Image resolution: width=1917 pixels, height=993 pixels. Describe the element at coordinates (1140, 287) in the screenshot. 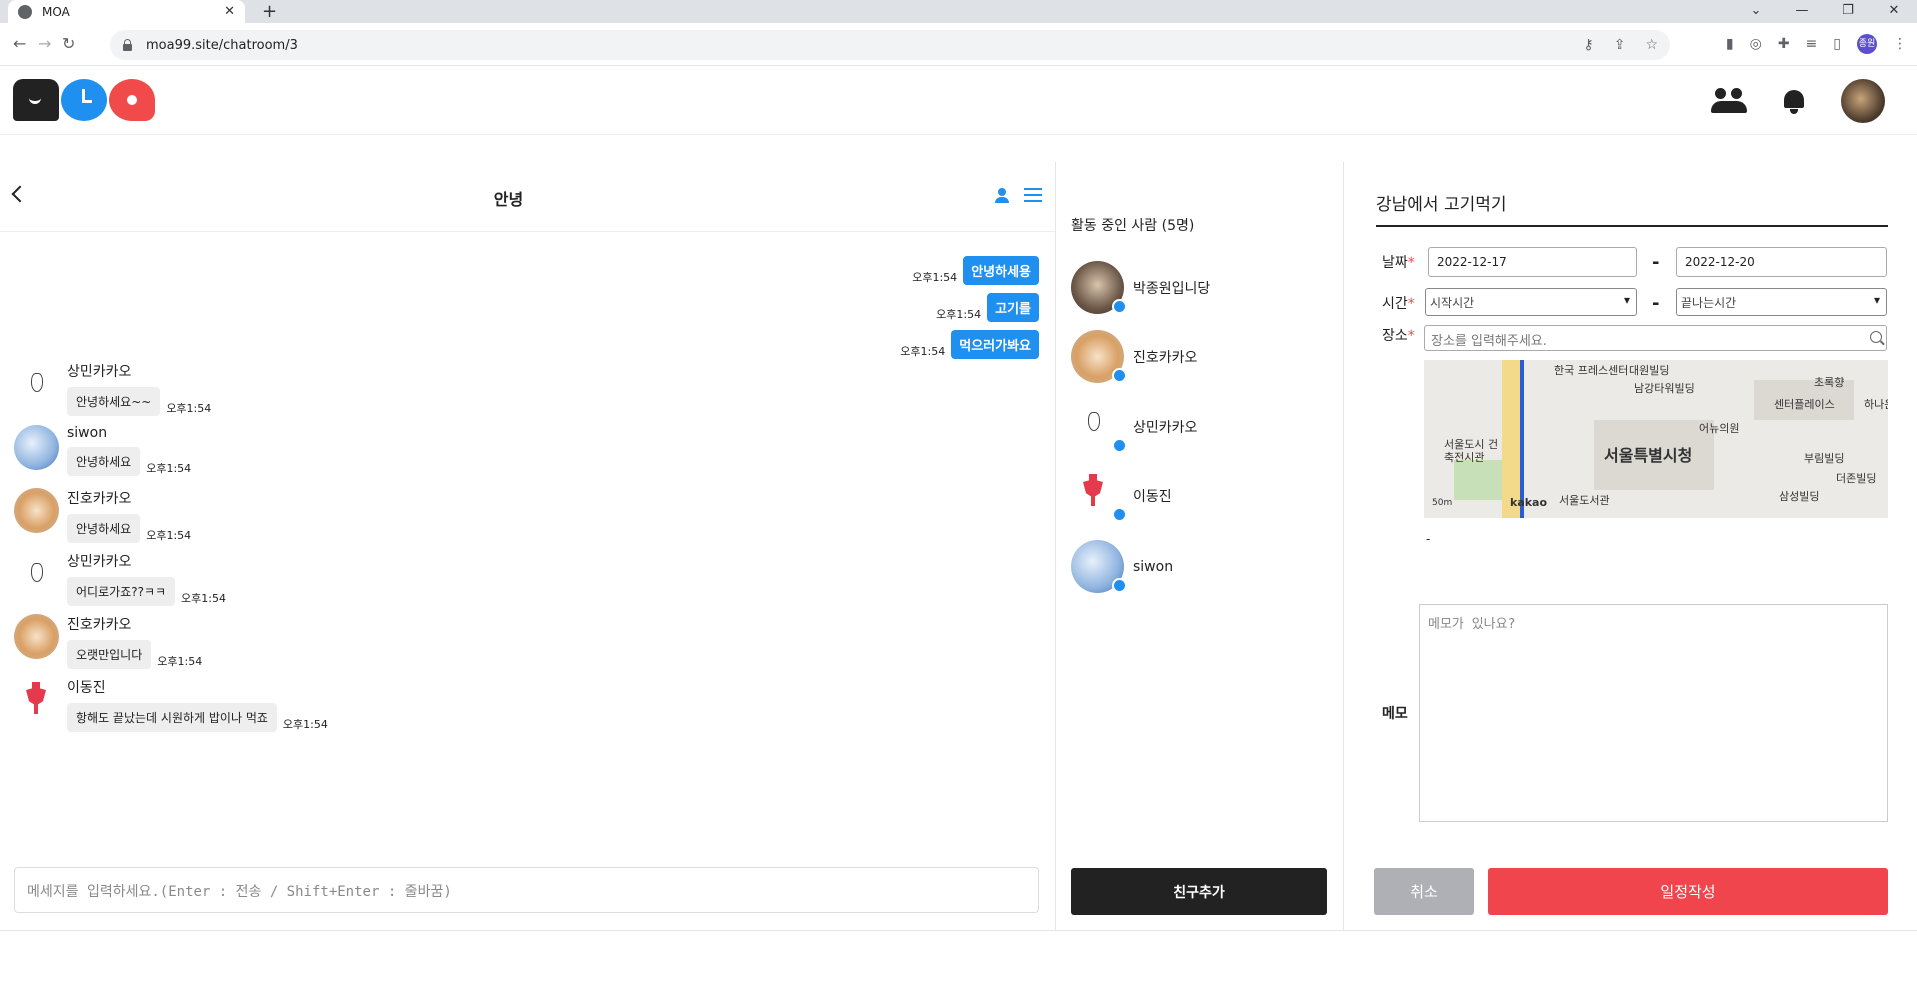

I see `person-item: 박종원입니당` at that location.